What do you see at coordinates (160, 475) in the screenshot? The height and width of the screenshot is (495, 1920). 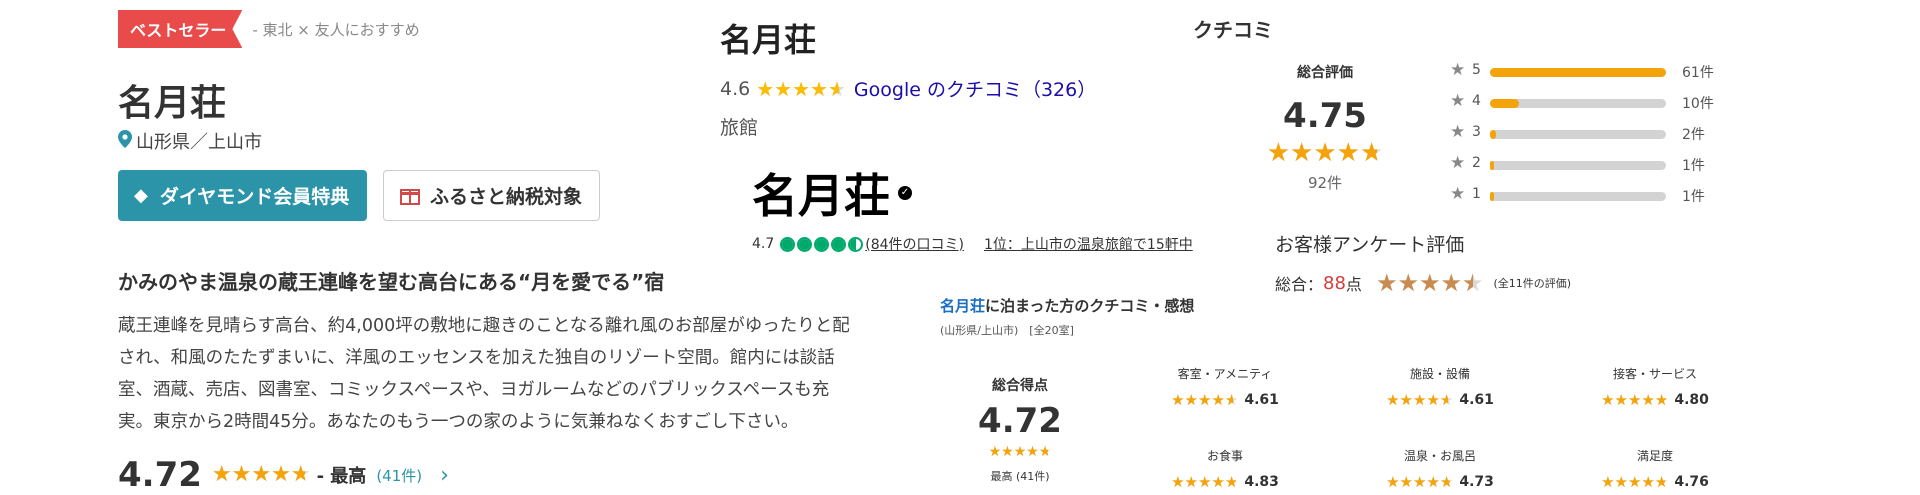 I see `score-value: 4.72` at bounding box center [160, 475].